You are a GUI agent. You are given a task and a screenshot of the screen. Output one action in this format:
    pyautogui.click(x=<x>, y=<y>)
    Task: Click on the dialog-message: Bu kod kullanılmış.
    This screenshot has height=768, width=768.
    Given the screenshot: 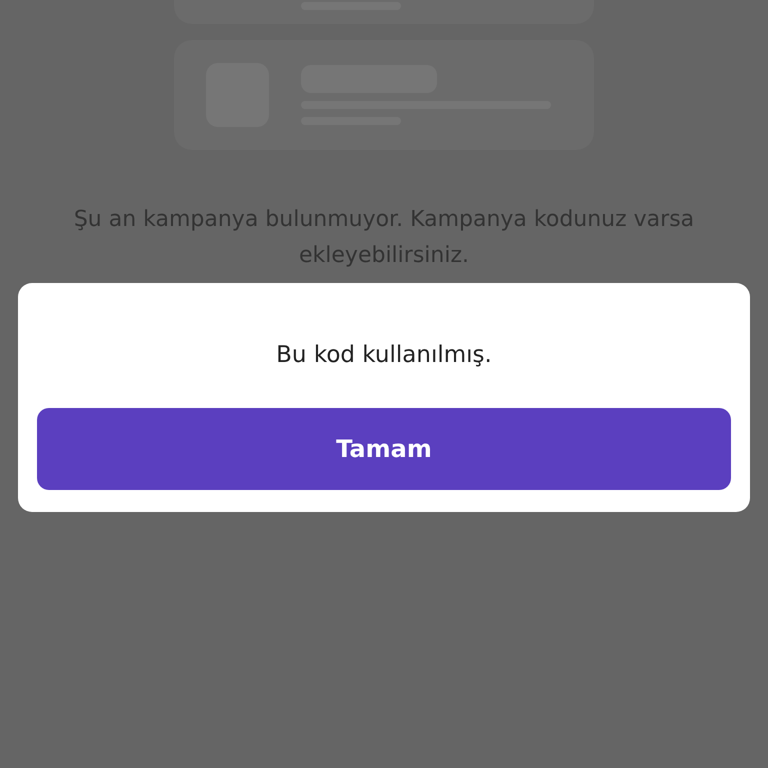 What is the action you would take?
    pyautogui.click(x=384, y=355)
    